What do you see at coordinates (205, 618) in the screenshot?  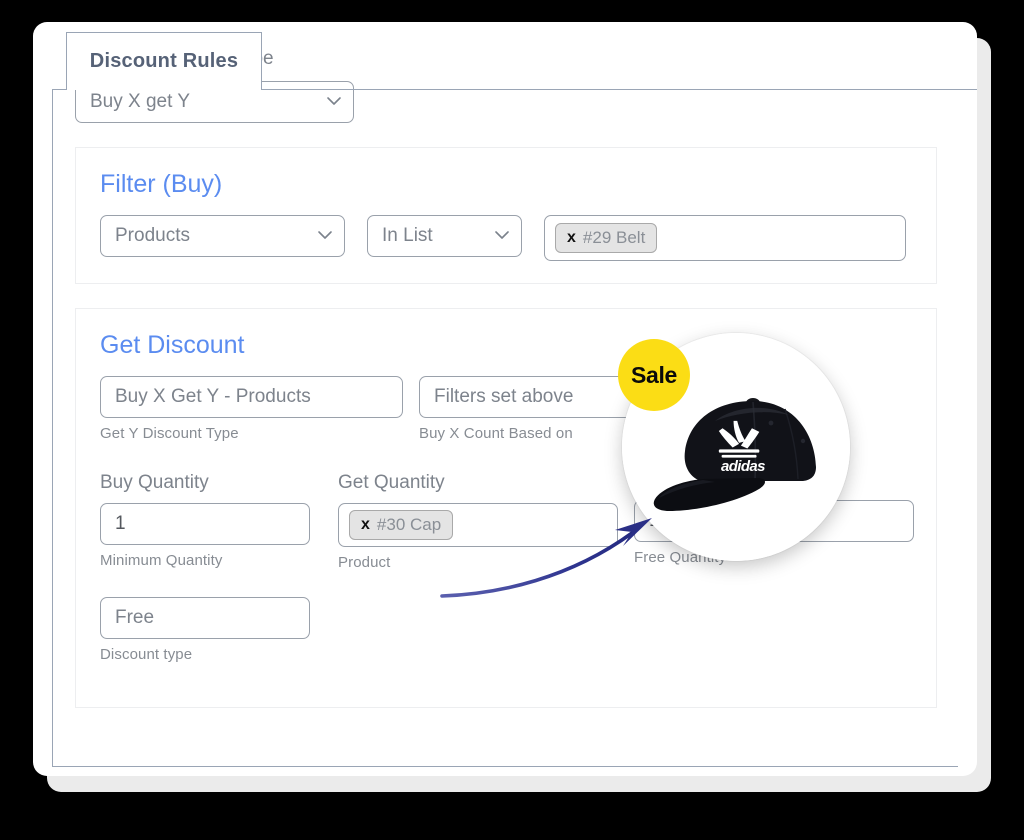 I see `discount-type-input: Free` at bounding box center [205, 618].